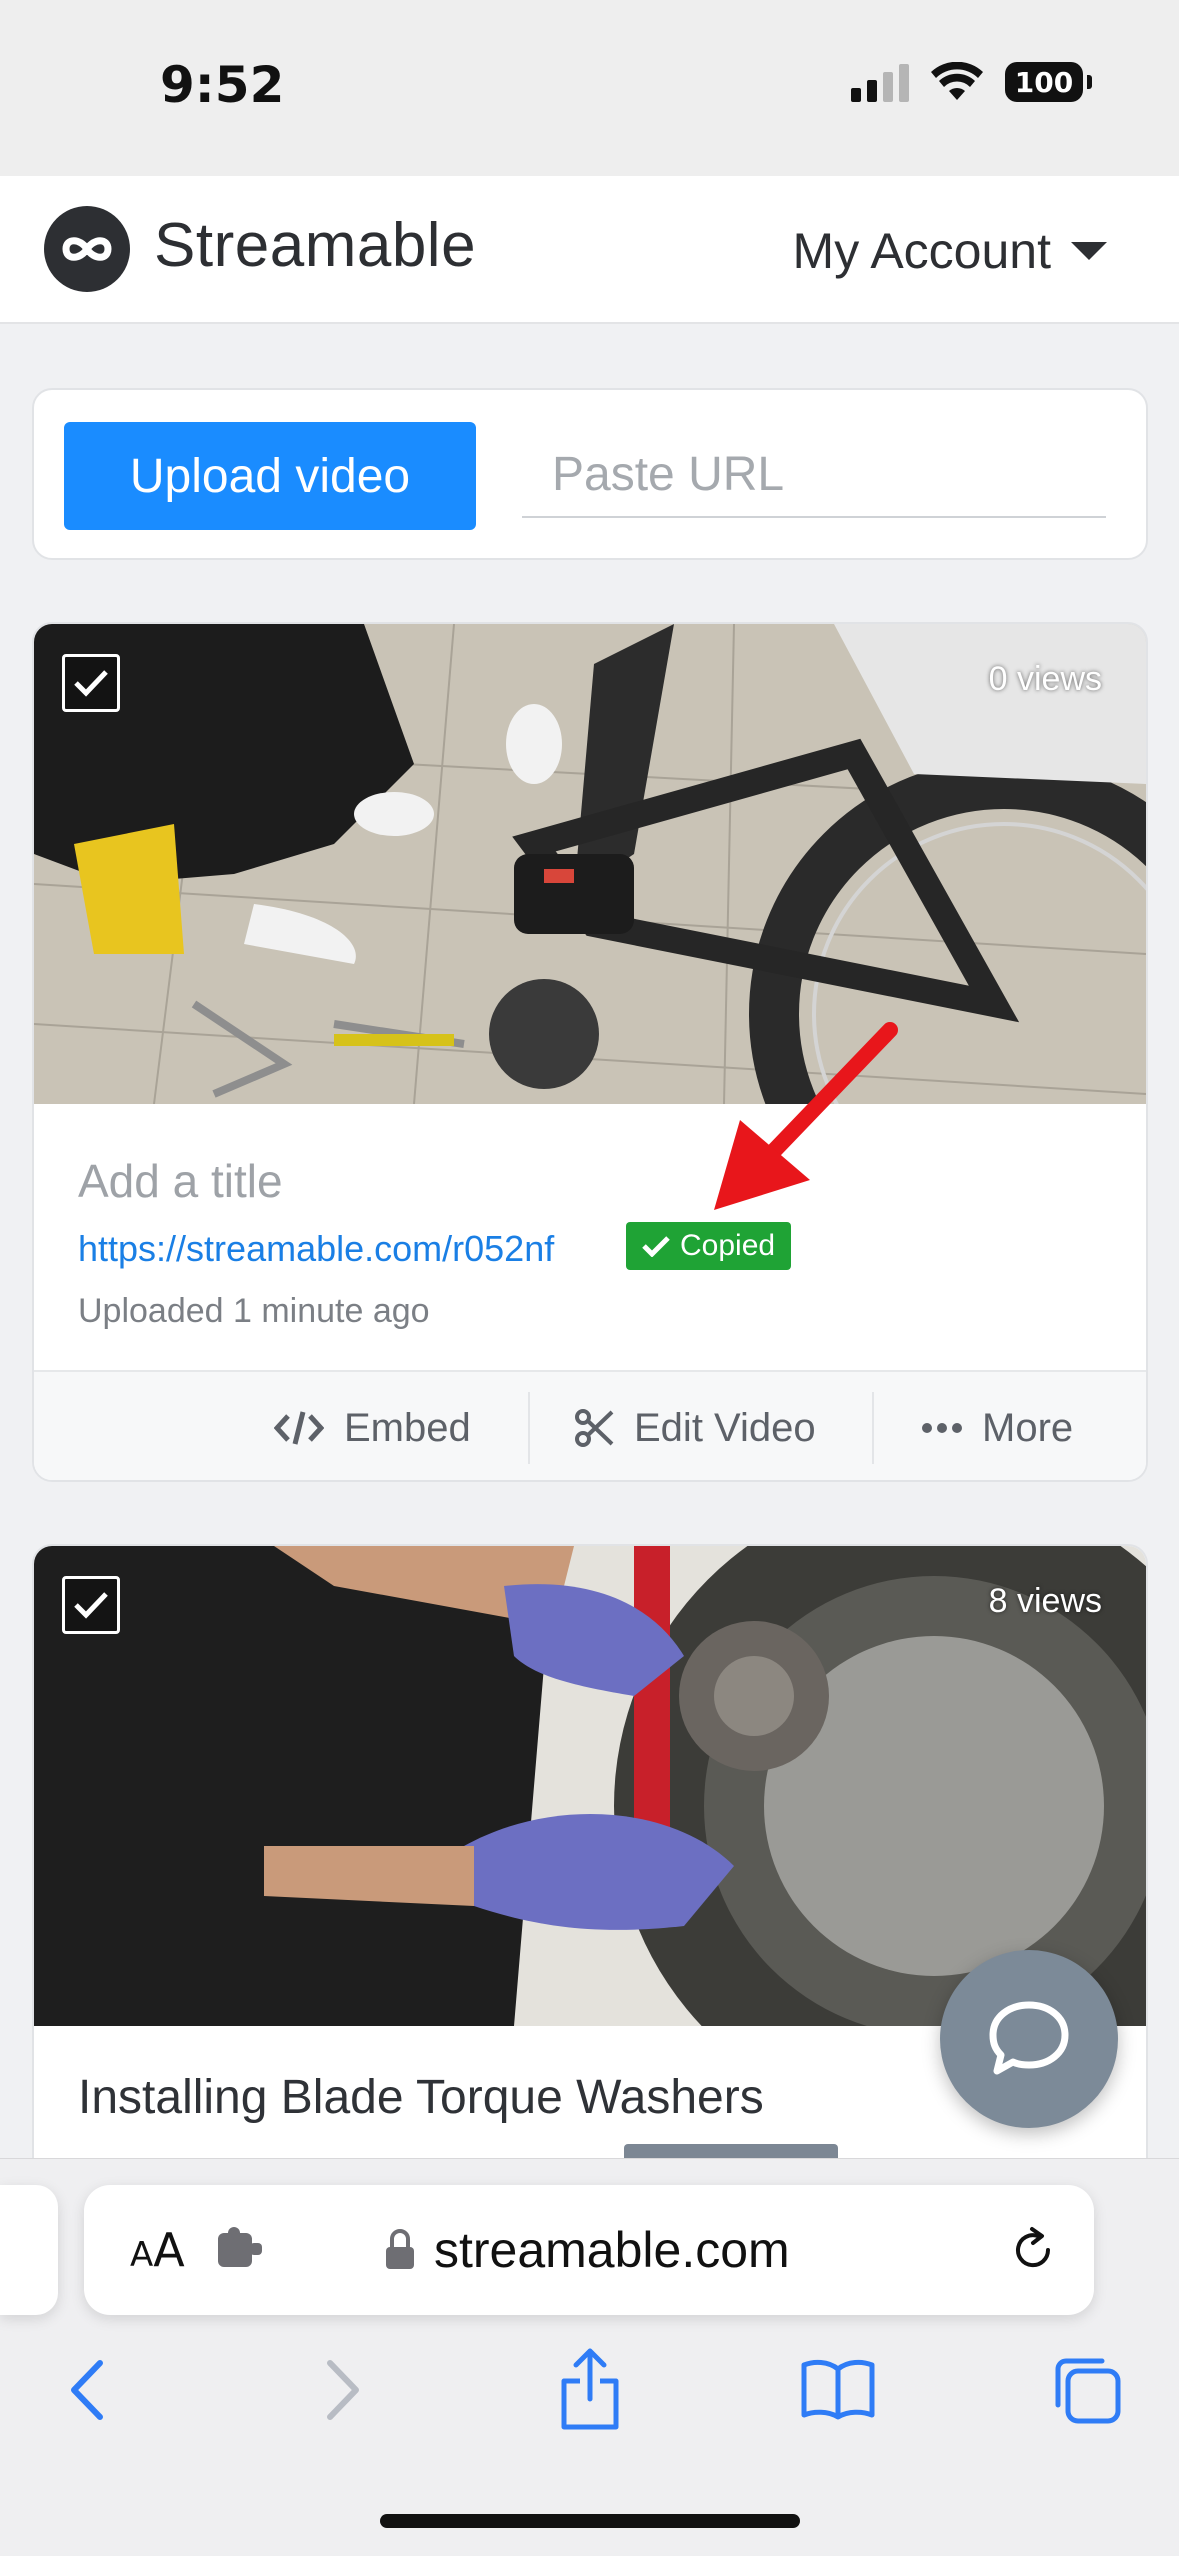 The height and width of the screenshot is (2556, 1179). I want to click on view-count: 0 views, so click(1045, 679).